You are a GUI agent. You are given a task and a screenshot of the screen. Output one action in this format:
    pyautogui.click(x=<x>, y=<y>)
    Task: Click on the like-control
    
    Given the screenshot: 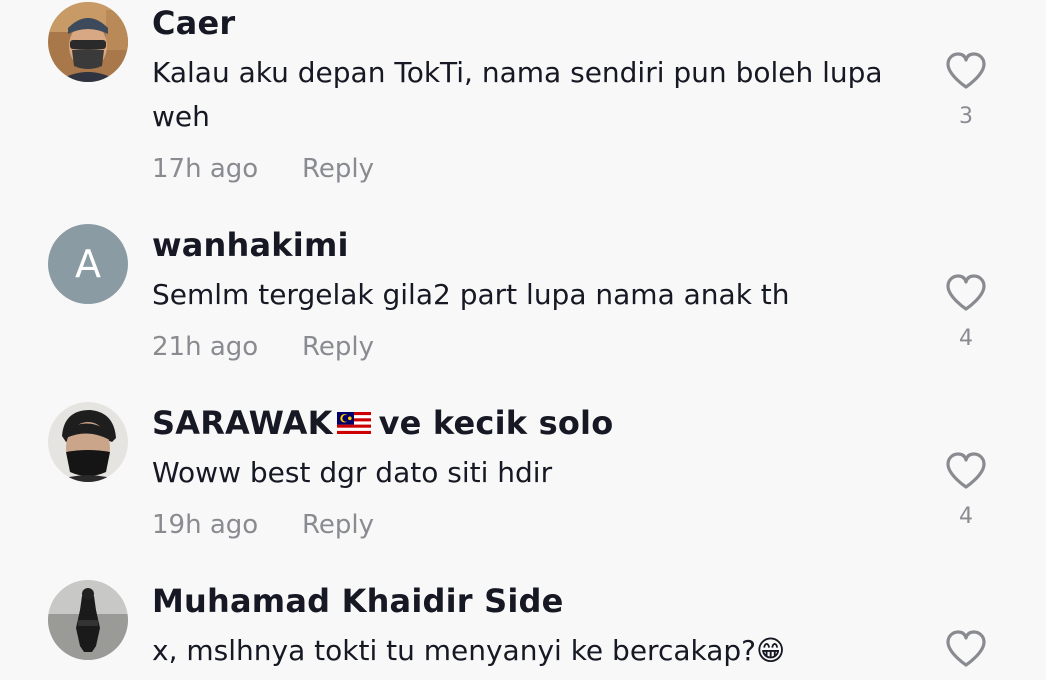 What is the action you would take?
    pyautogui.click(x=966, y=651)
    